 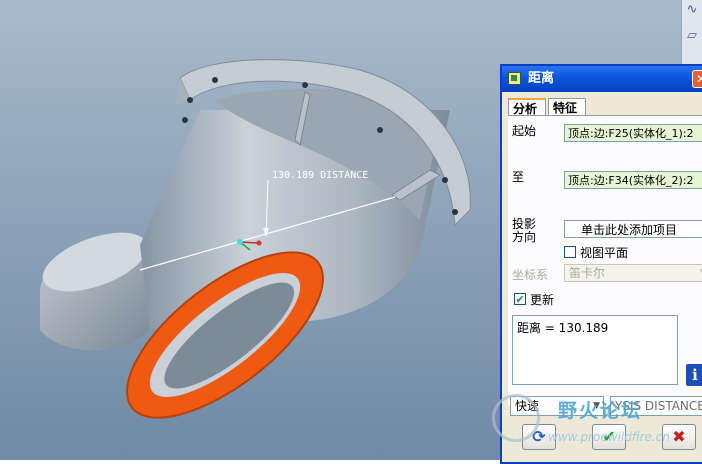 What do you see at coordinates (541, 78) in the screenshot?
I see `dialog-title: 距离` at bounding box center [541, 78].